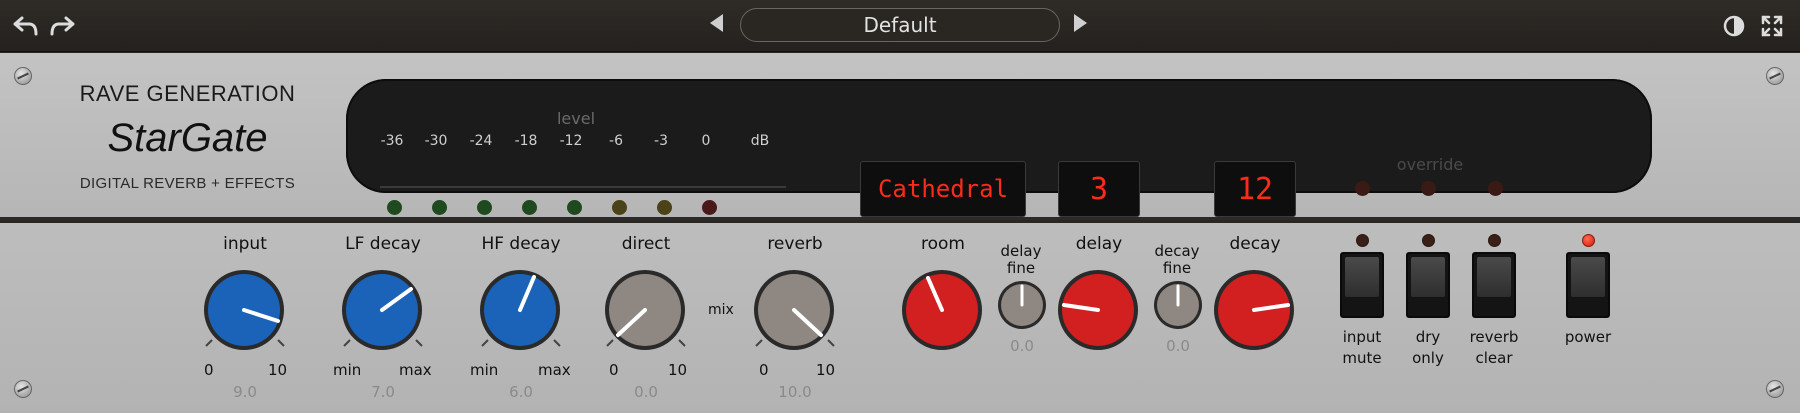 The image size is (1800, 413). I want to click on reverb-clear-led, so click(1494, 240).